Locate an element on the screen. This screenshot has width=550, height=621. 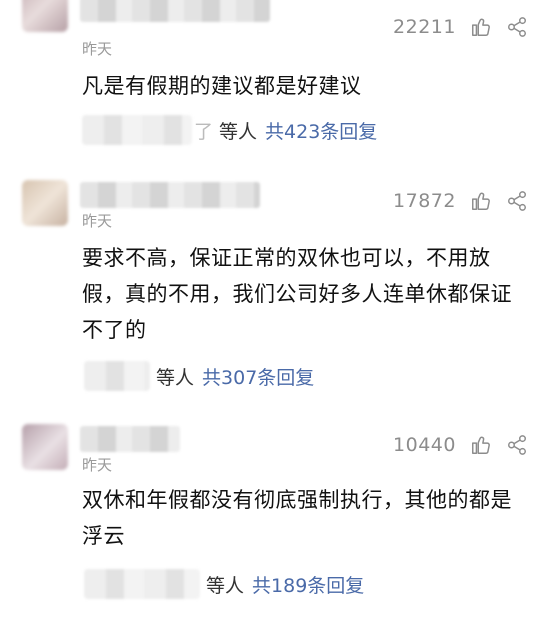
reply-summary: 等人 共307条回复 is located at coordinates (199, 376).